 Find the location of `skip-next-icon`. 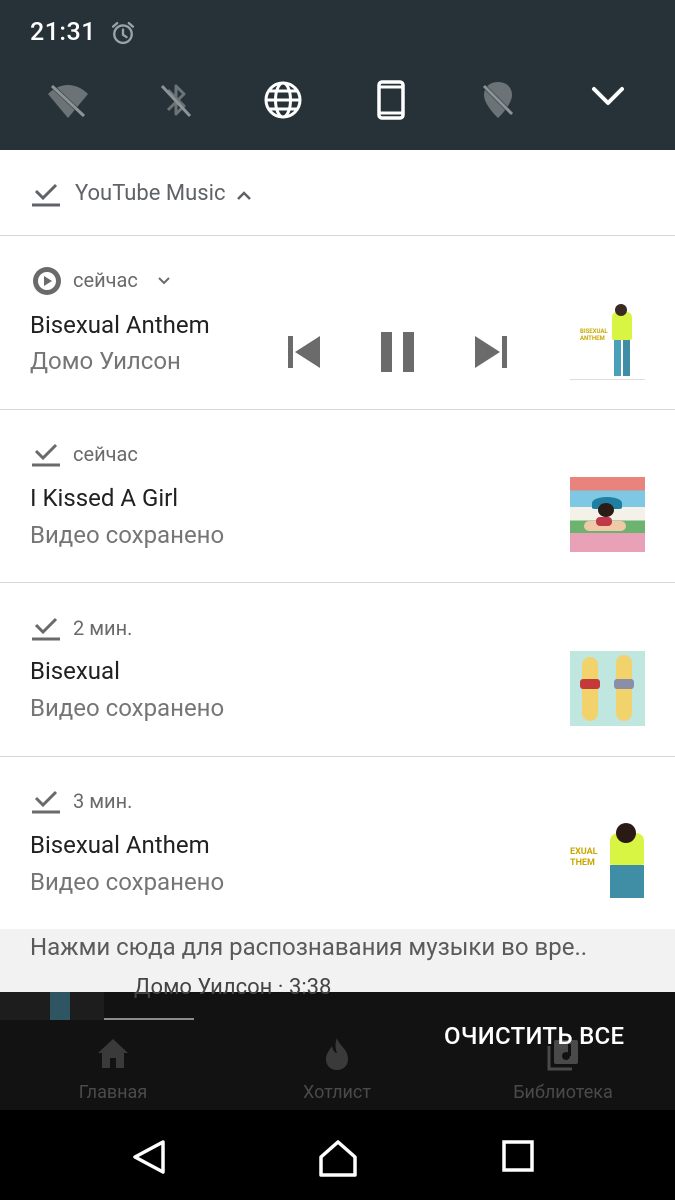

skip-next-icon is located at coordinates (491, 352).